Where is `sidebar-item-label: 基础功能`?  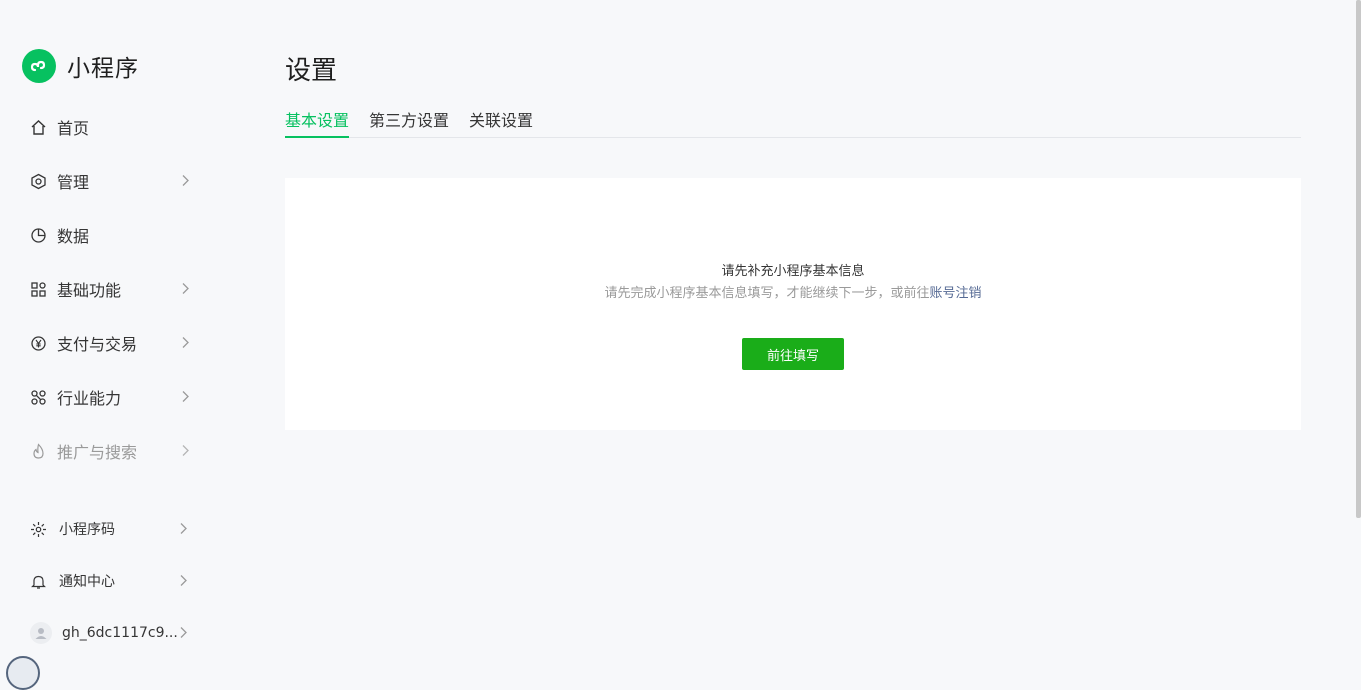 sidebar-item-label: 基础功能 is located at coordinates (89, 290).